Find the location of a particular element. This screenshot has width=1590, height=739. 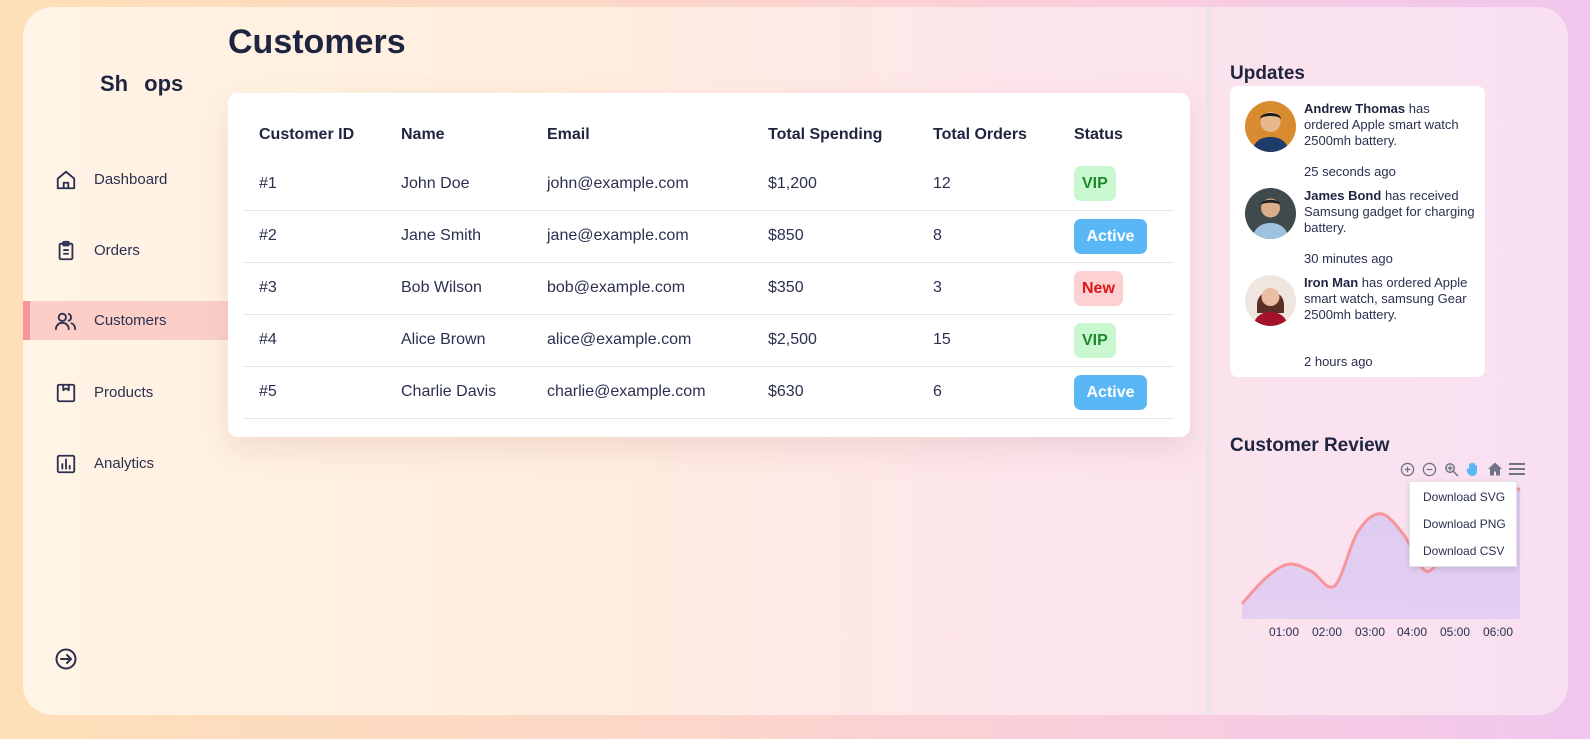

x-tick-label: 03:00 is located at coordinates (1370, 632).